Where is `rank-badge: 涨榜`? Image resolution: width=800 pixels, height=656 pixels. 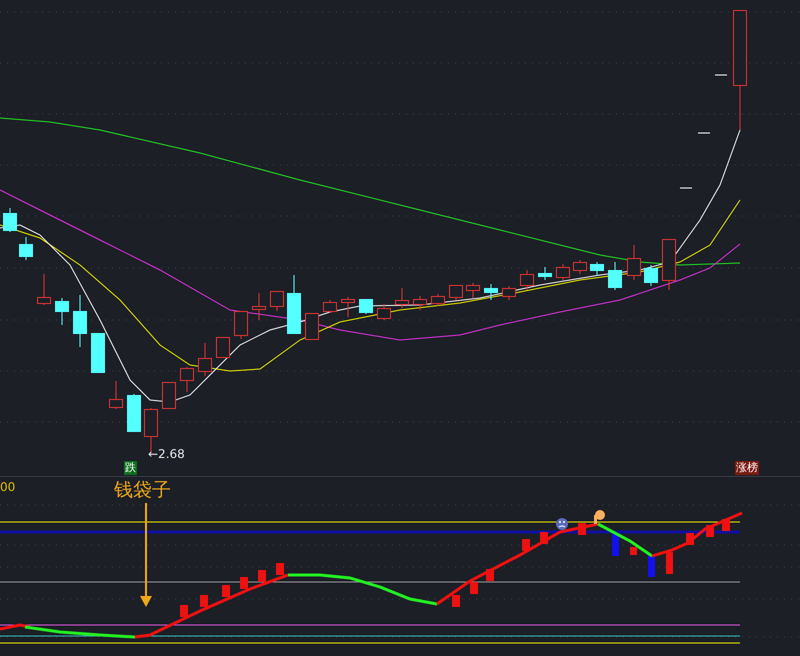
rank-badge: 涨榜 is located at coordinates (747, 468).